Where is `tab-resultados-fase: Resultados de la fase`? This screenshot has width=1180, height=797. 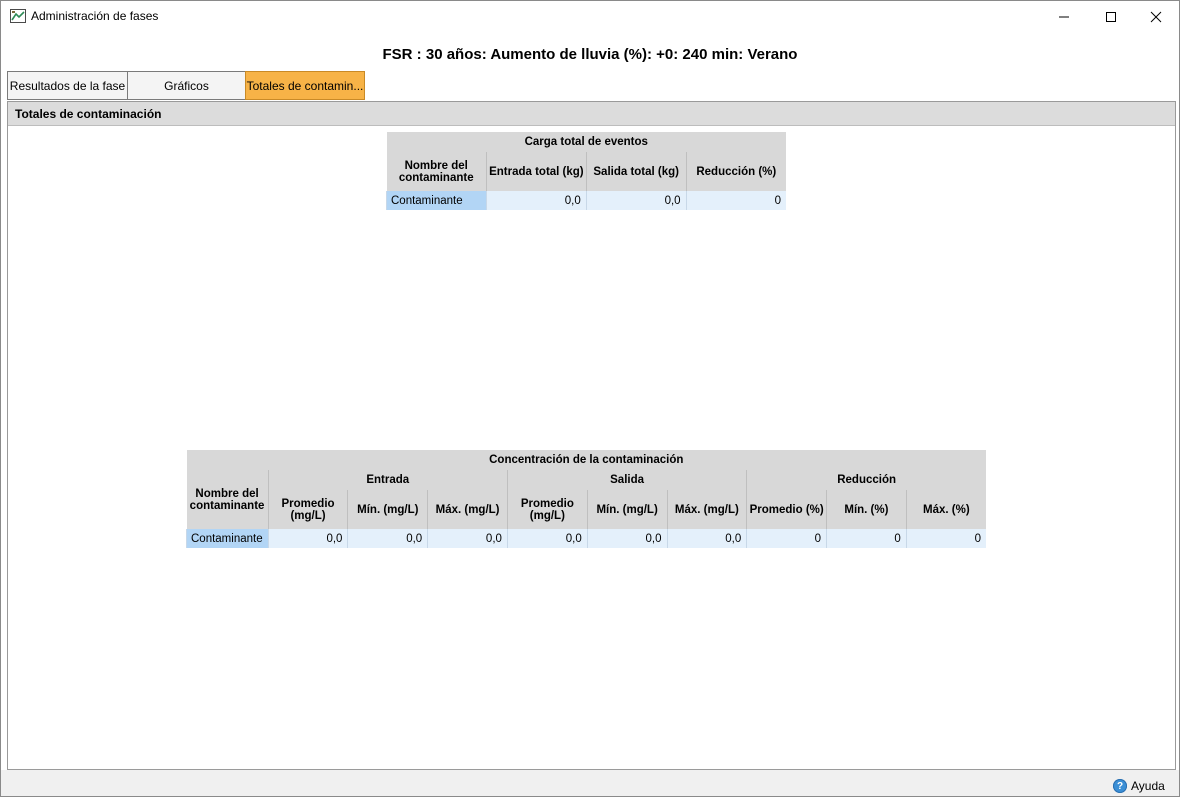
tab-resultados-fase: Resultados de la fase is located at coordinates (67, 85).